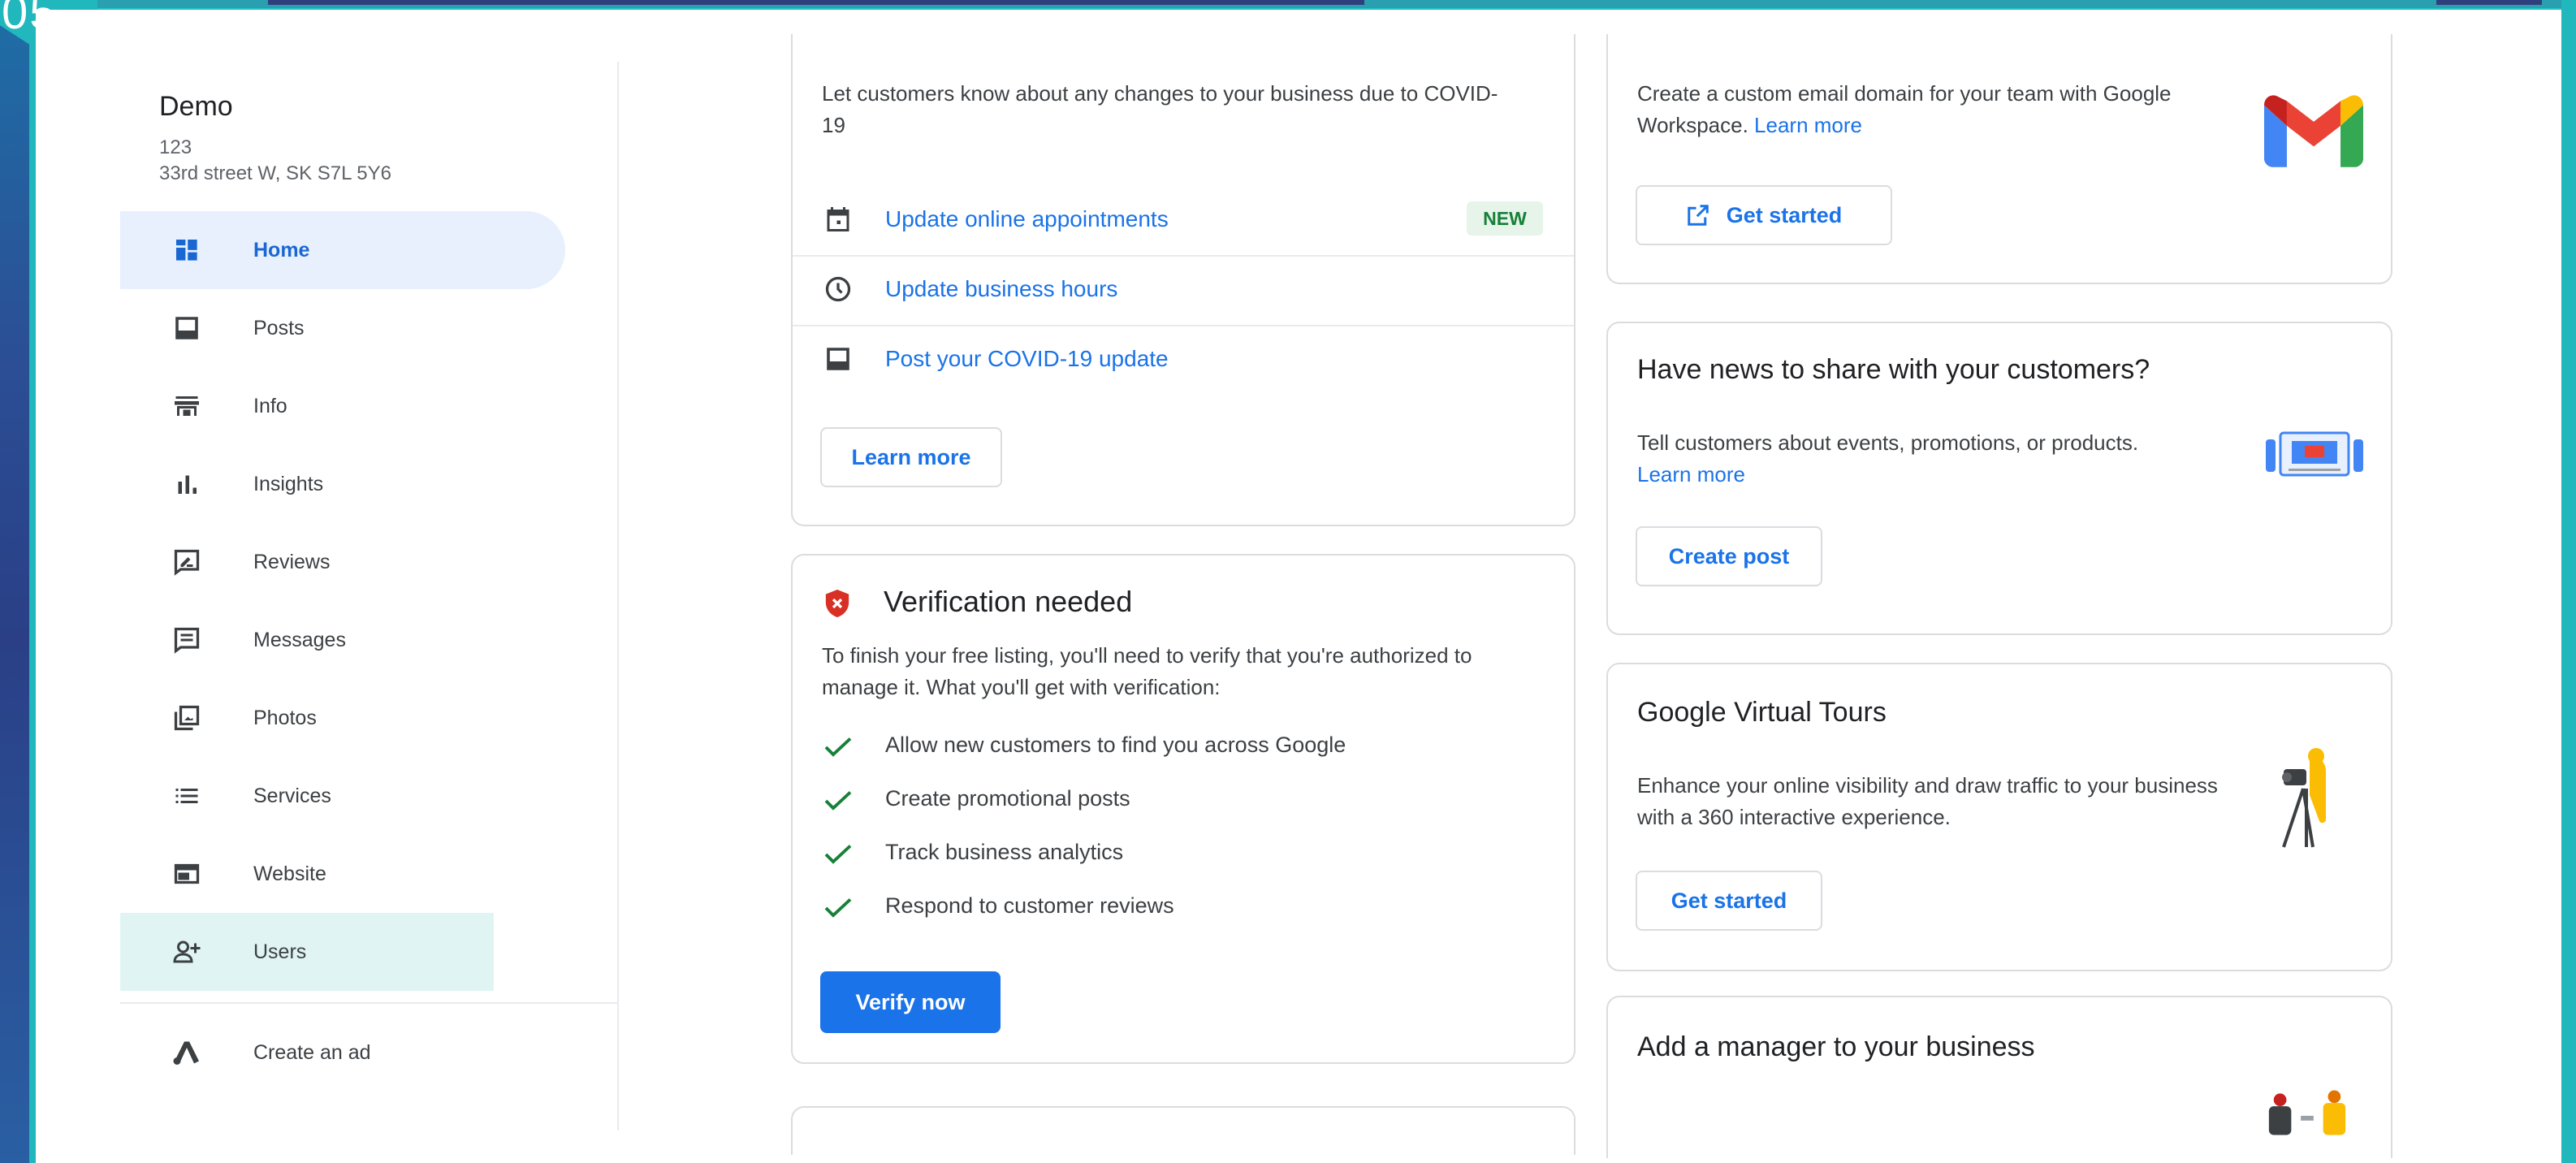 Image resolution: width=2576 pixels, height=1163 pixels. What do you see at coordinates (32, 581) in the screenshot?
I see `slide-frame-left-accent` at bounding box center [32, 581].